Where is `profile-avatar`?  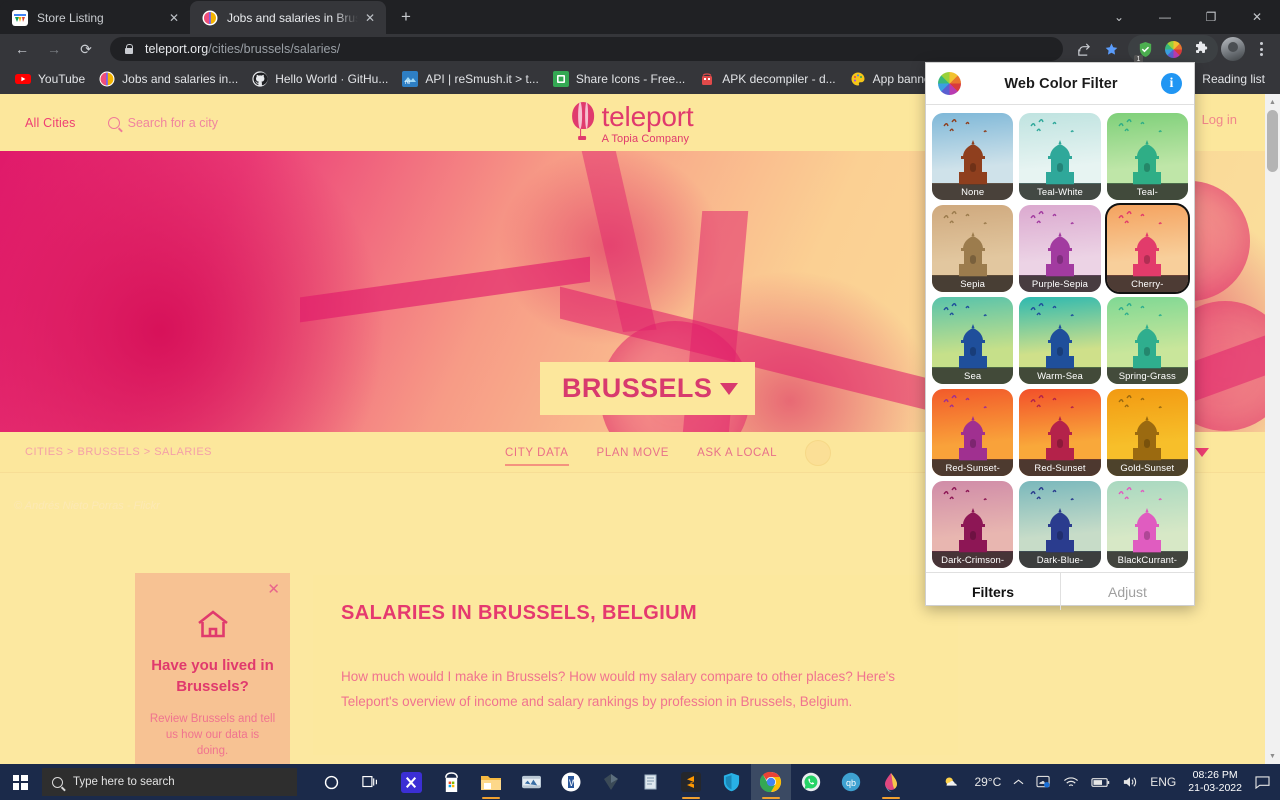 profile-avatar is located at coordinates (1233, 49).